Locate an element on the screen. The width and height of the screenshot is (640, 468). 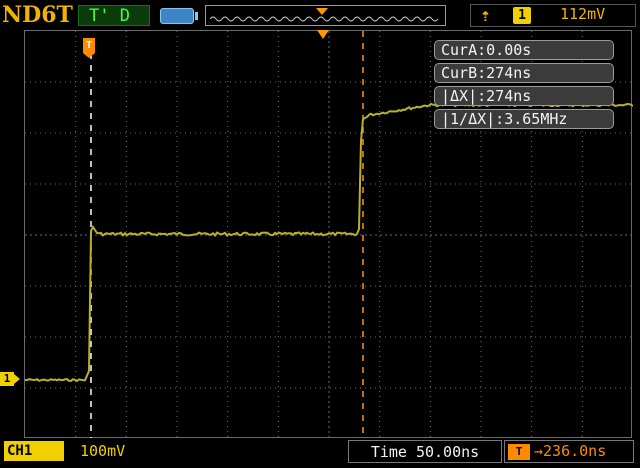
trigger-position-icon: T is located at coordinates (519, 452).